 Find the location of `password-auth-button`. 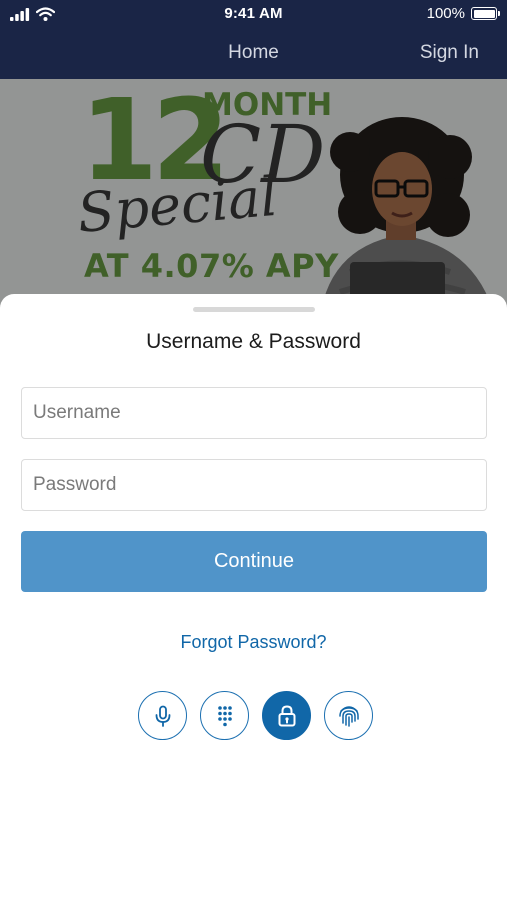

password-auth-button is located at coordinates (286, 715).